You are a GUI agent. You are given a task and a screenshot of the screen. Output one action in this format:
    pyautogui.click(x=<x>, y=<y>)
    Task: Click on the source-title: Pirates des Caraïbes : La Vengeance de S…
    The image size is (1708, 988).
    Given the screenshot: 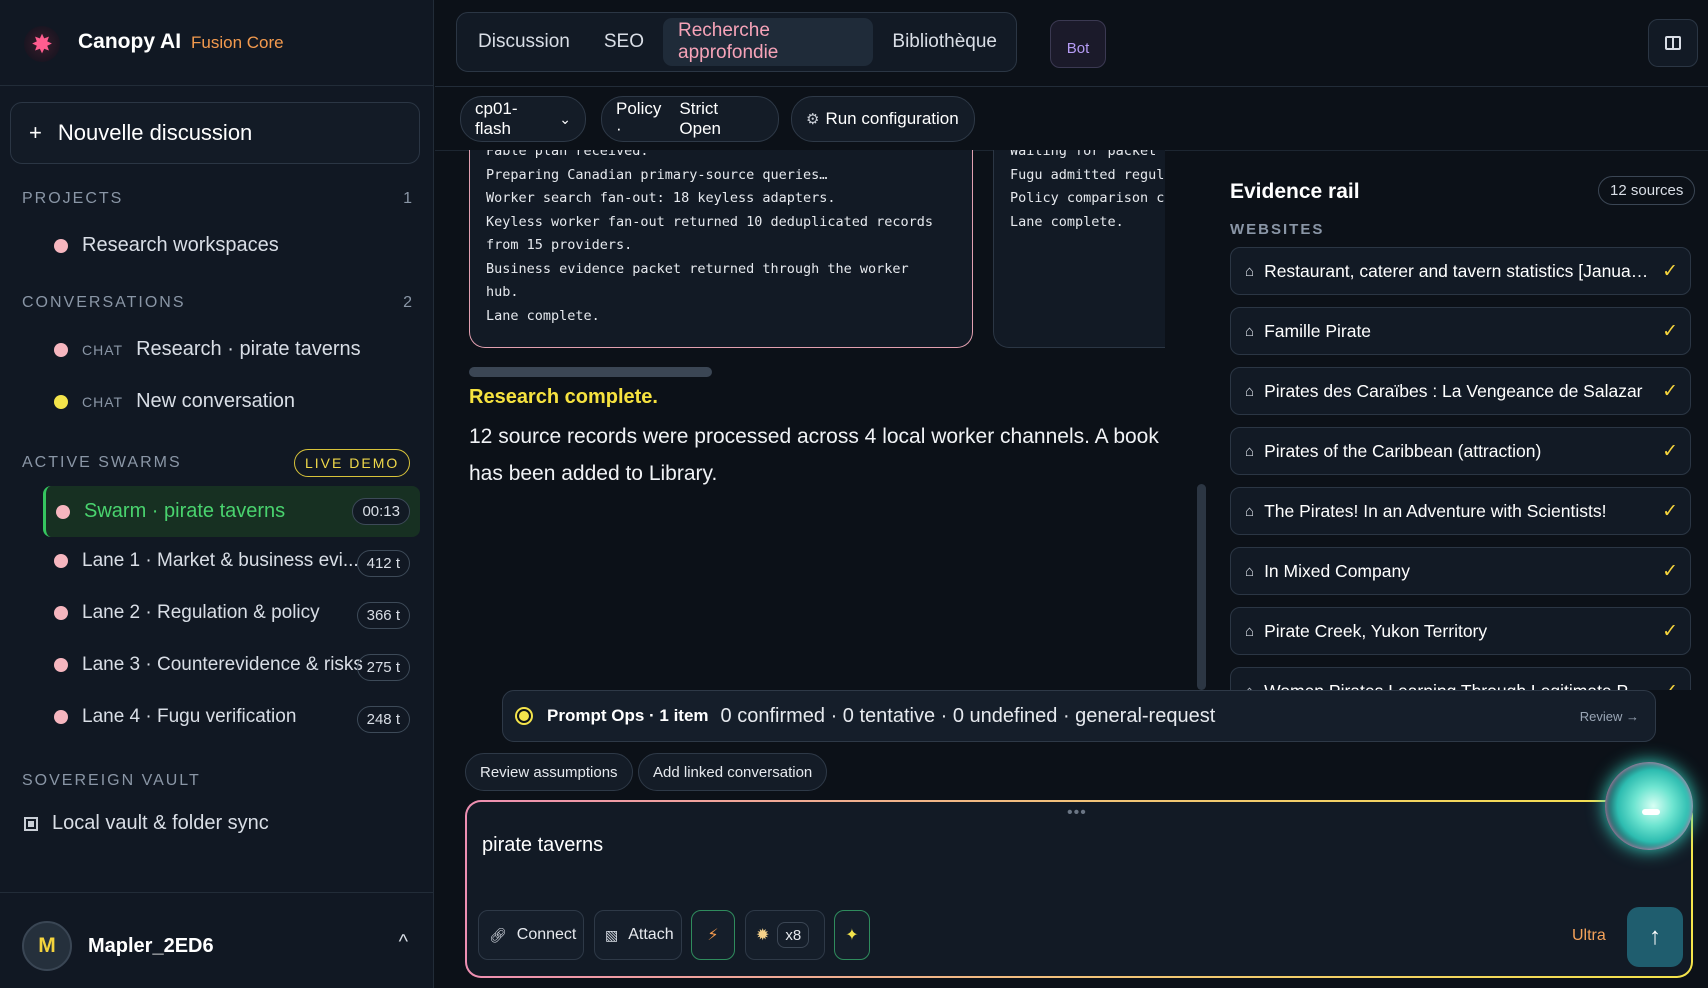 What is the action you would take?
    pyautogui.click(x=1453, y=390)
    